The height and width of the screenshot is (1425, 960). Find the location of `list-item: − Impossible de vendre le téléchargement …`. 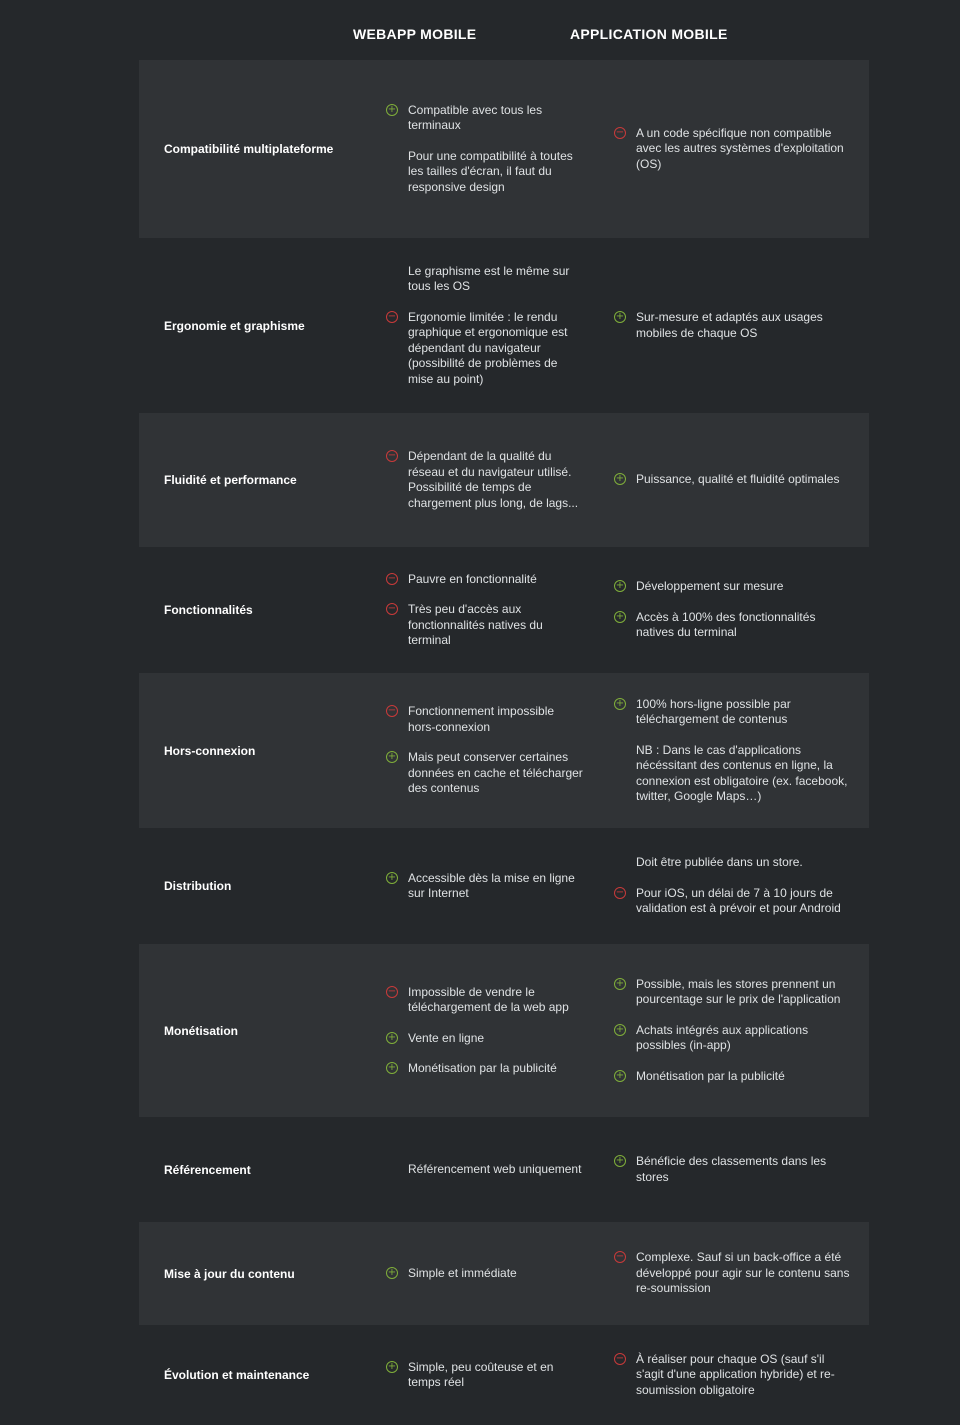

list-item: − Impossible de vendre le téléchargement … is located at coordinates (484, 1000).